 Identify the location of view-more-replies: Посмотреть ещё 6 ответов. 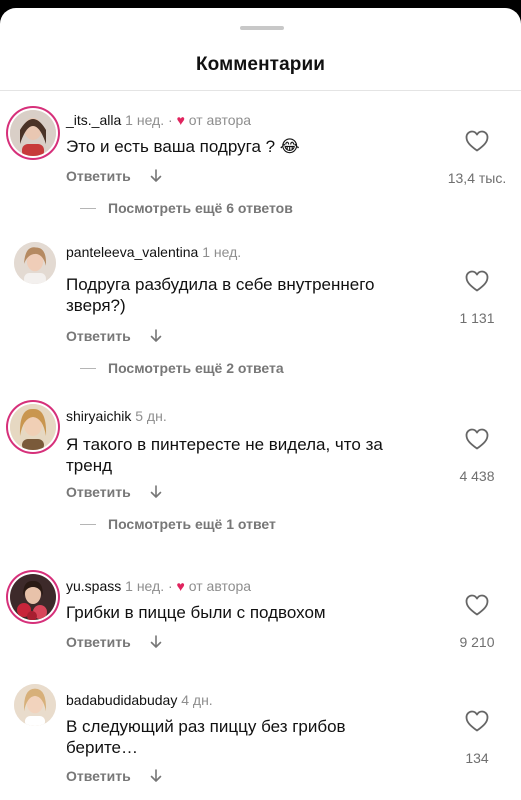
(186, 208).